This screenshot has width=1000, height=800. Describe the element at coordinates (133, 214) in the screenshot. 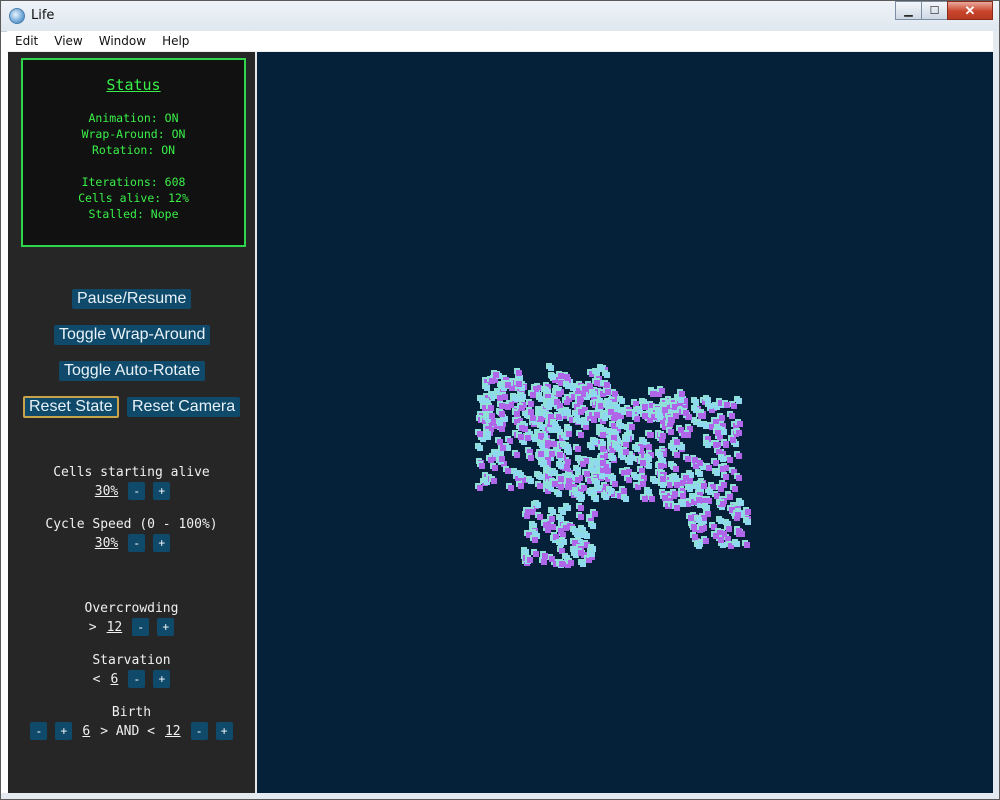

I see `status-stalled: Stalled: Nope` at that location.